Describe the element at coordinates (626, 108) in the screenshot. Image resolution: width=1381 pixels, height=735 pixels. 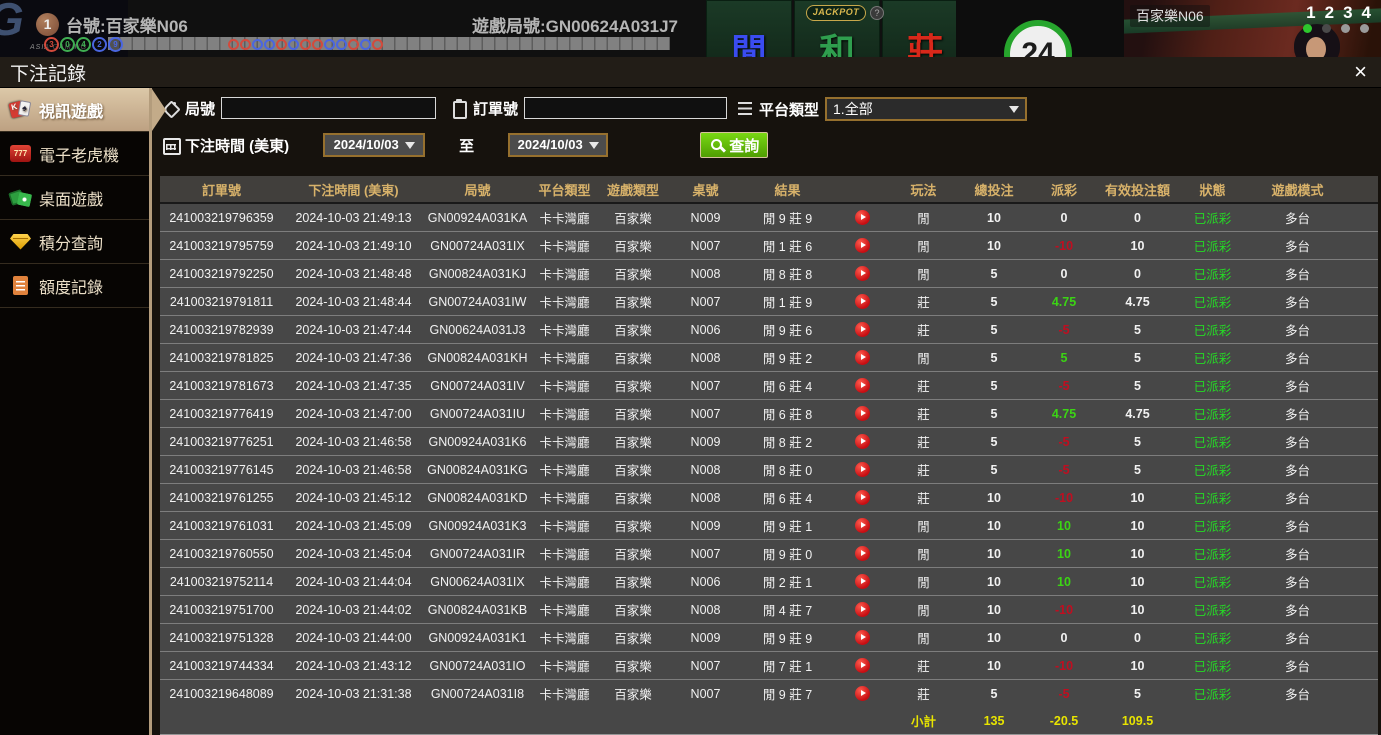
I see `order-number-input` at that location.